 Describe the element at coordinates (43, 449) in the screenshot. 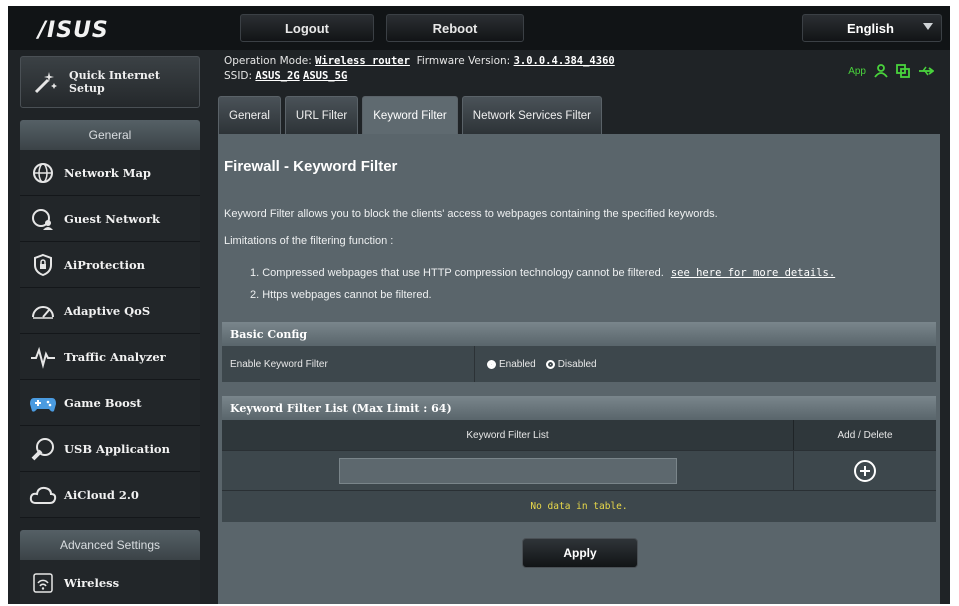

I see `usb-globe-icon` at that location.